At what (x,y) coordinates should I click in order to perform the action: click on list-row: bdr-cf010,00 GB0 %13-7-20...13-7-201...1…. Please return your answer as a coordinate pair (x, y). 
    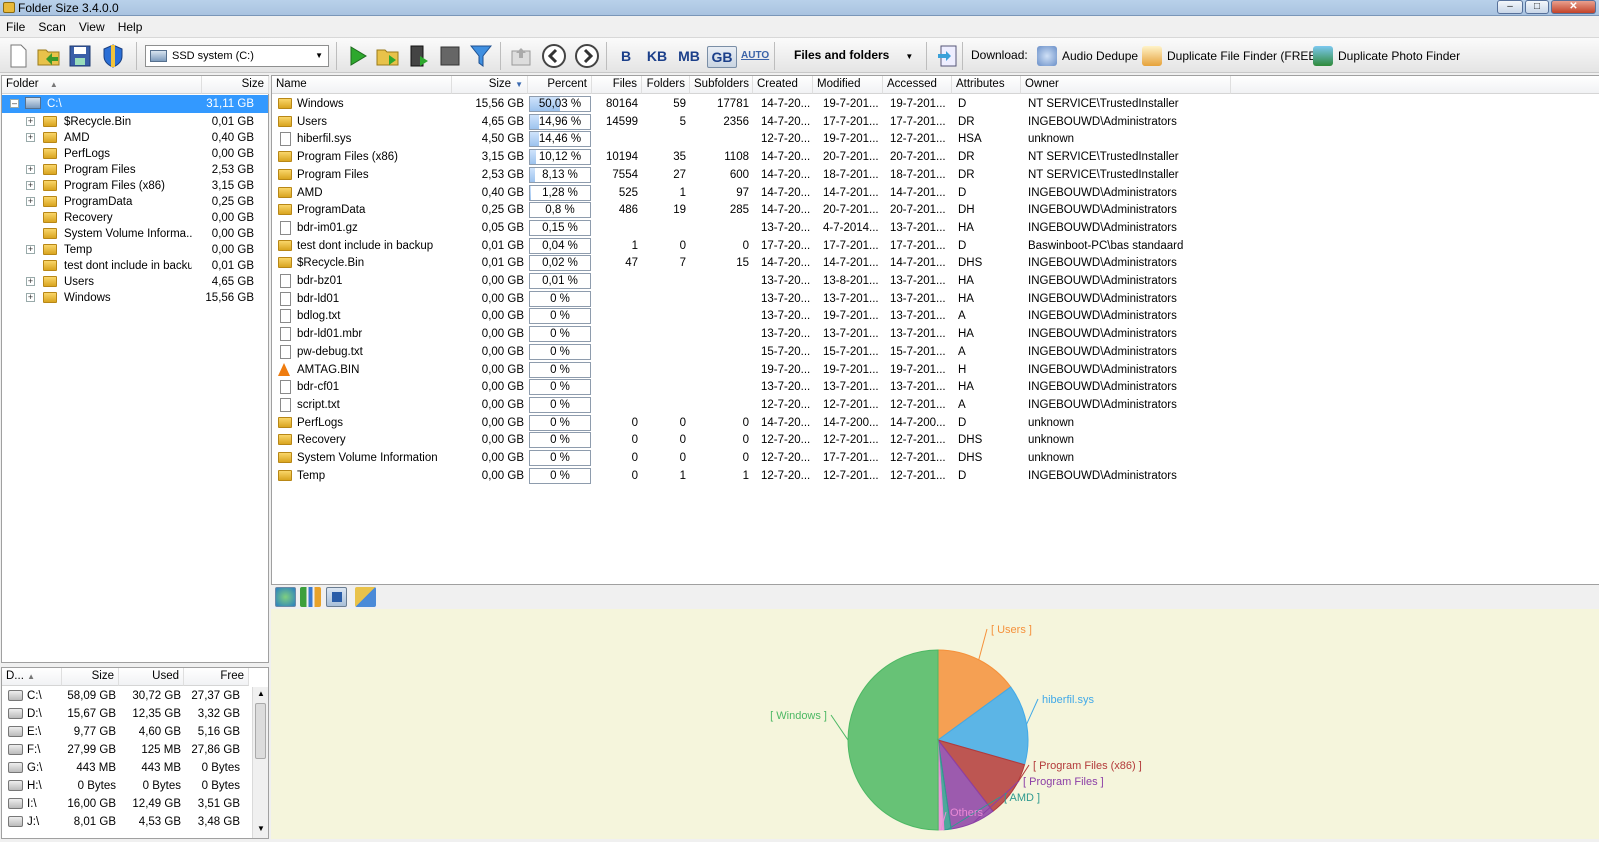
    Looking at the image, I should click on (752, 387).